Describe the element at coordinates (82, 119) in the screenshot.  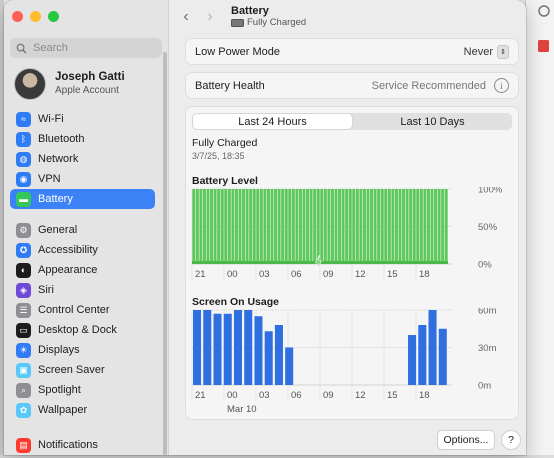
I see `sidebar-item-wi-fi: ≈ Wi-Fi` at that location.